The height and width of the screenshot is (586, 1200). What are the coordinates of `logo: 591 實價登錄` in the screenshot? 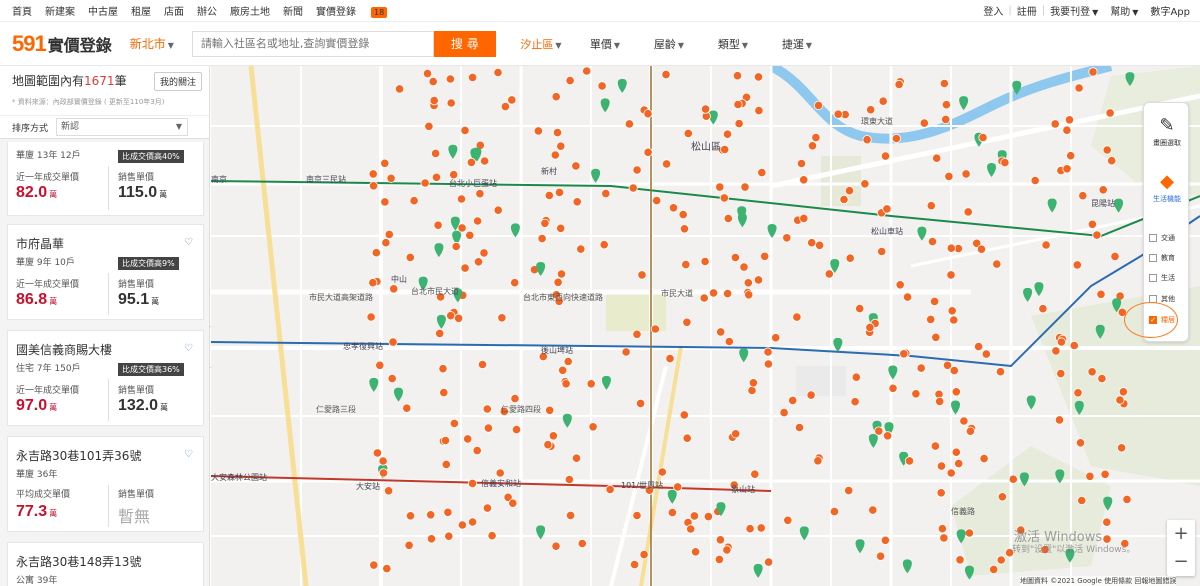 It's located at (62, 44).